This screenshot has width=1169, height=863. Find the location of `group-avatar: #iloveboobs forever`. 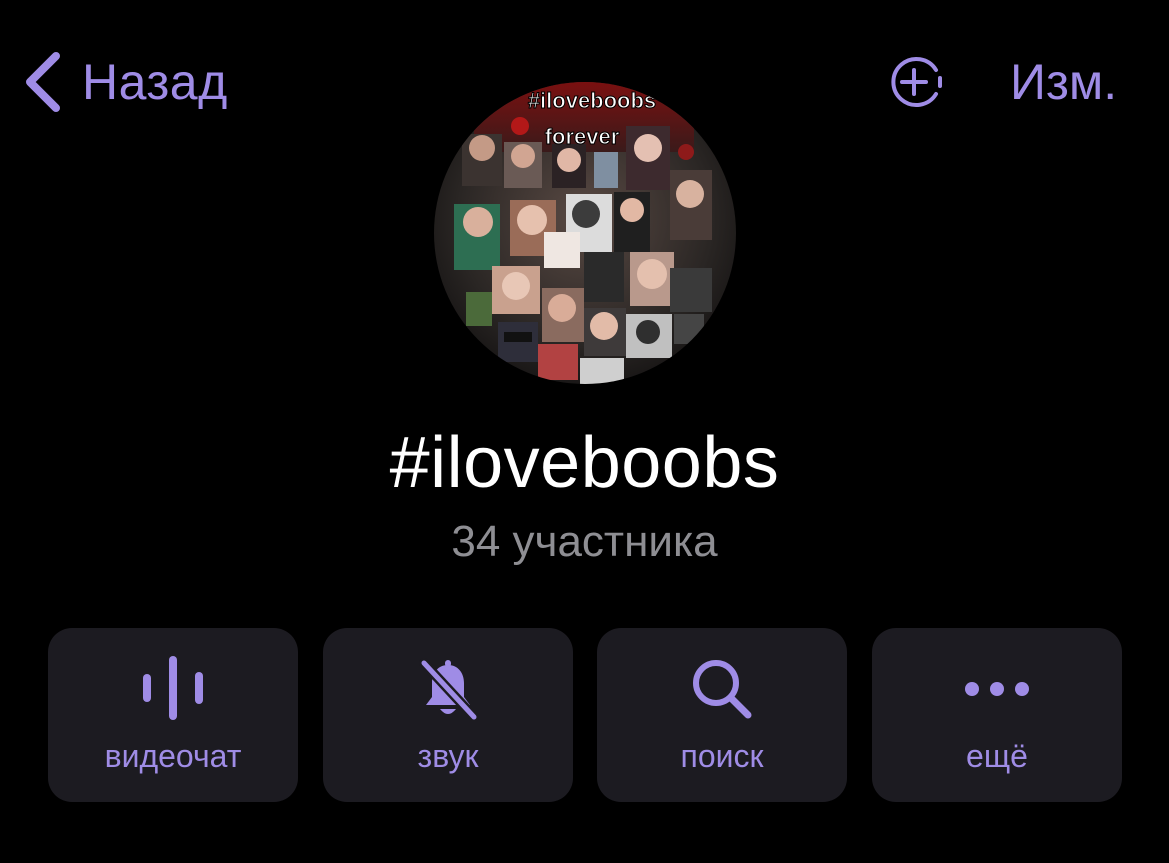

group-avatar: #iloveboobs forever is located at coordinates (585, 233).